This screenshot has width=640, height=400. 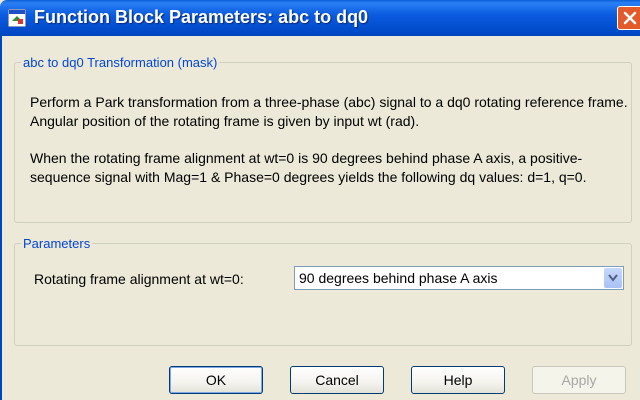 What do you see at coordinates (216, 380) in the screenshot?
I see `ok-button: OK` at bounding box center [216, 380].